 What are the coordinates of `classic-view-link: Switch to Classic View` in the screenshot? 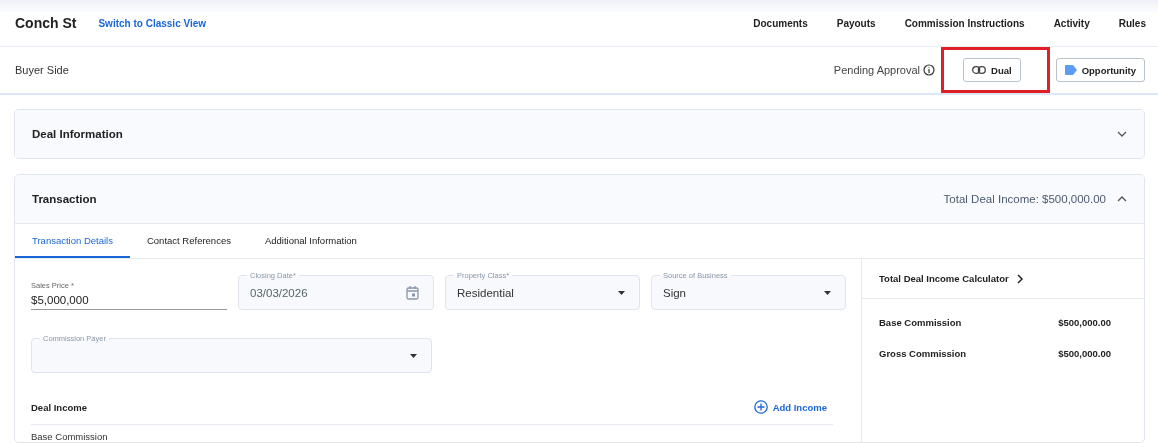 It's located at (152, 23).